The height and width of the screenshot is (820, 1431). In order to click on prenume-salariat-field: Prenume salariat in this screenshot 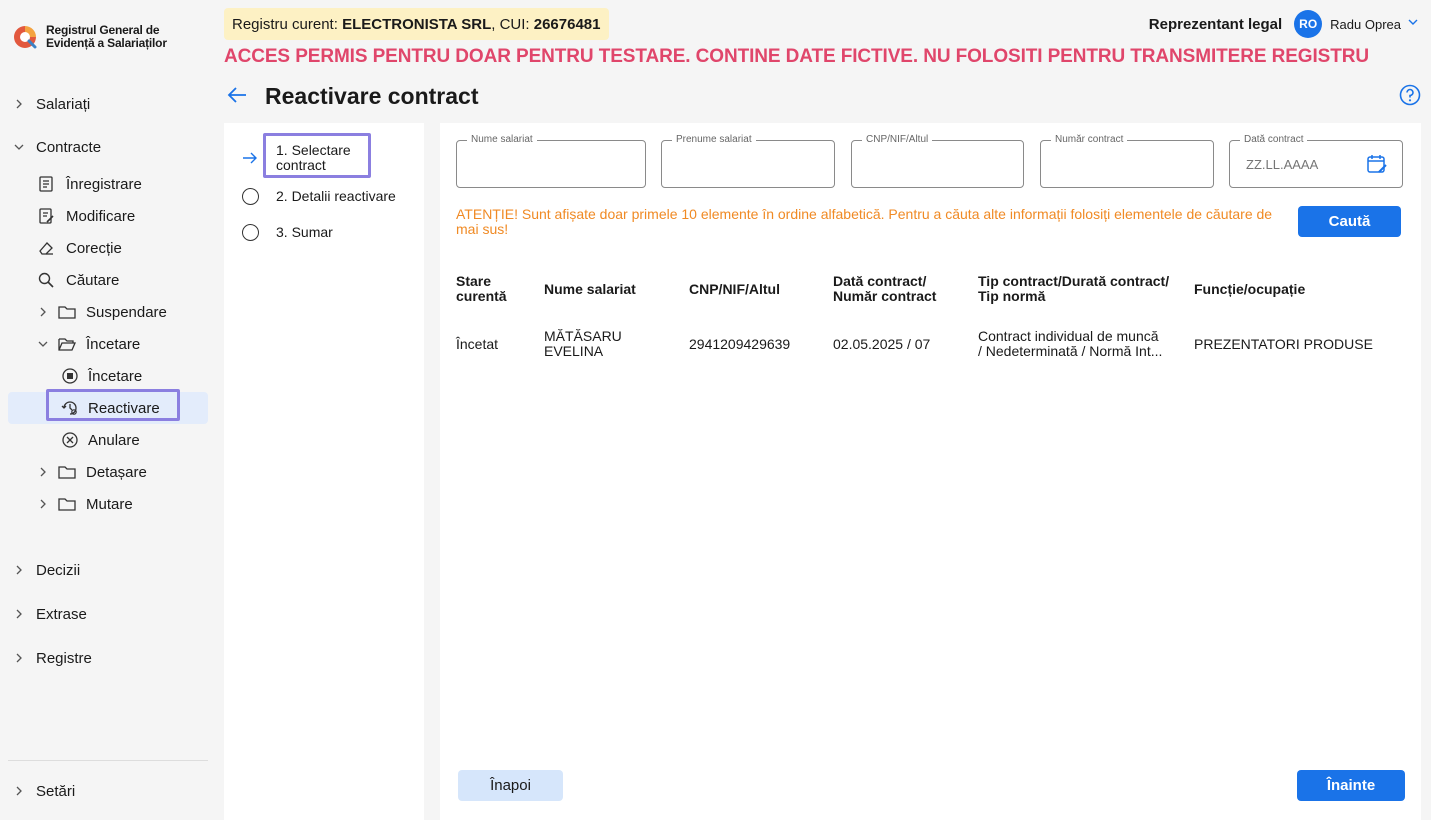, I will do `click(748, 161)`.